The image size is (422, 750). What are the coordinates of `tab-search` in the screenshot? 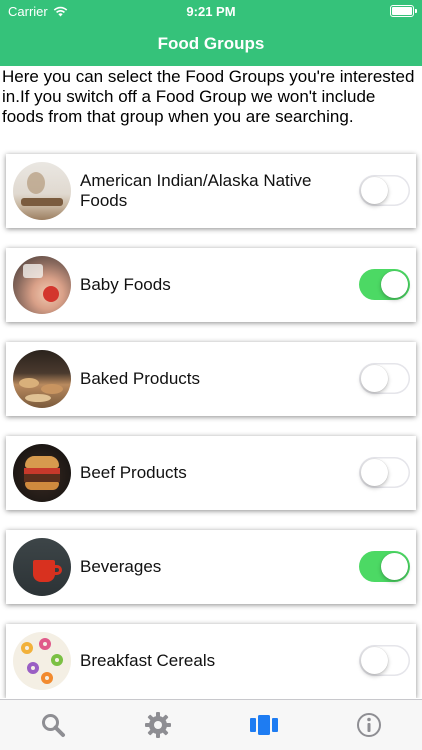 It's located at (53, 725).